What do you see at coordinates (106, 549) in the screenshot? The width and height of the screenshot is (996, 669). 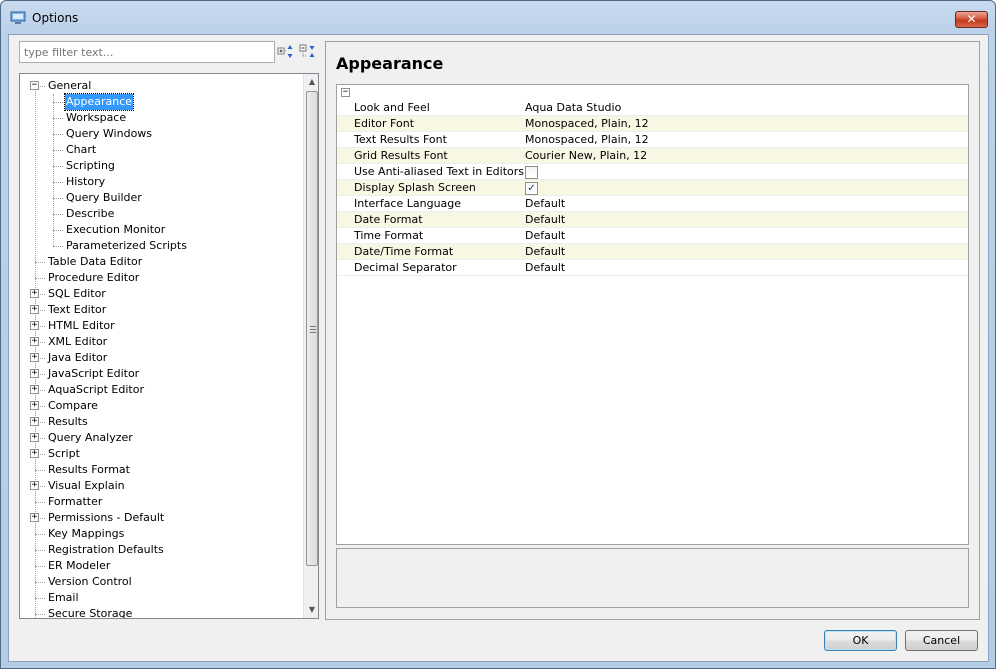 I see `tree-item-label: Registration Defaults` at bounding box center [106, 549].